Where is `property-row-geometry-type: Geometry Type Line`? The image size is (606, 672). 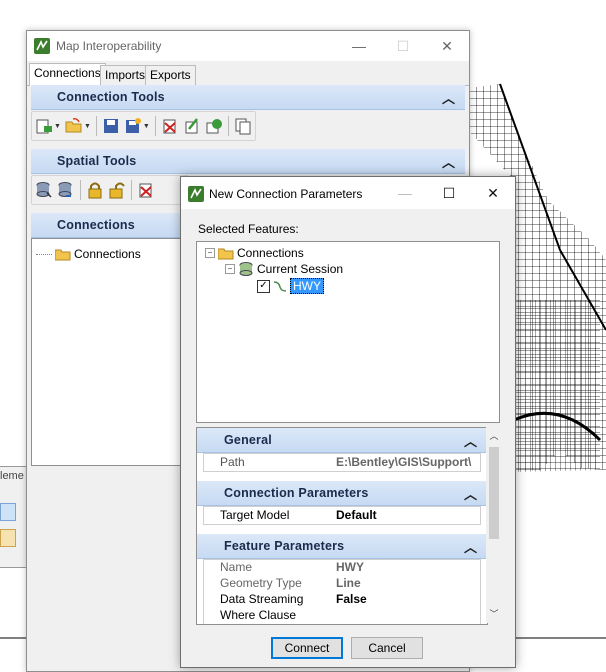 property-row-geometry-type: Geometry Type Line is located at coordinates (342, 584).